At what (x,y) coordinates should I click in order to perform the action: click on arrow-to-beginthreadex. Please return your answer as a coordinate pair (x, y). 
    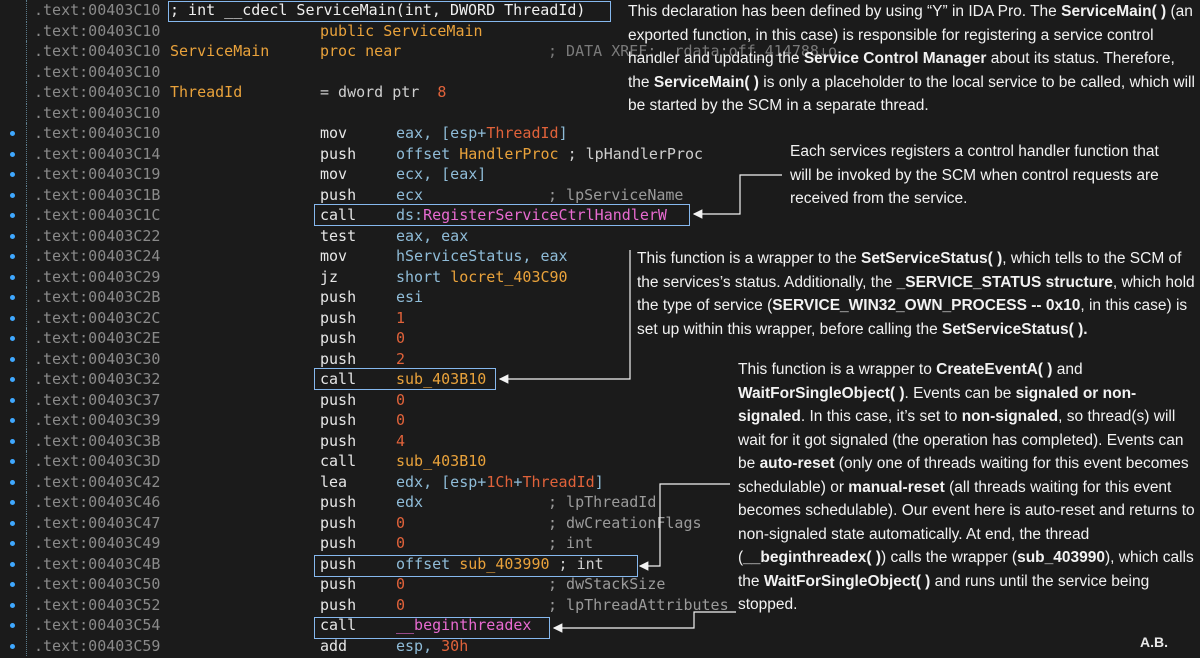
    Looking at the image, I should click on (644, 622).